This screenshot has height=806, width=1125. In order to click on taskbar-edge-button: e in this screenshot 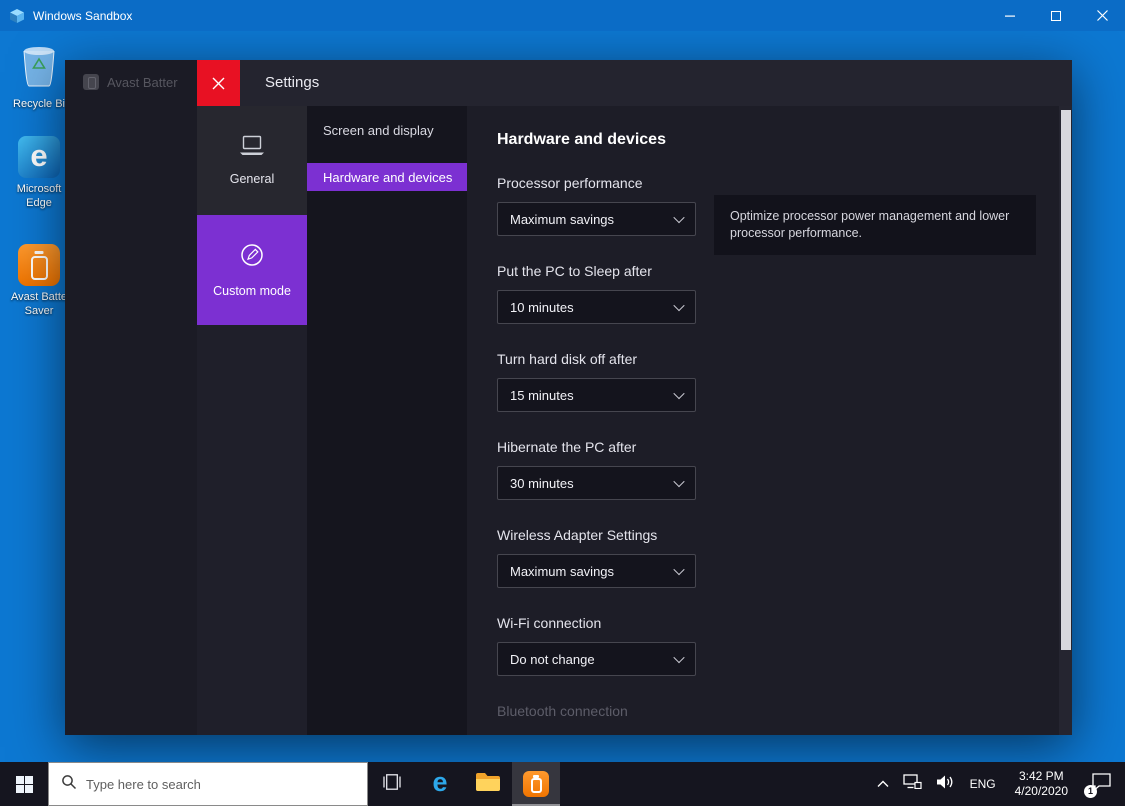, I will do `click(440, 784)`.